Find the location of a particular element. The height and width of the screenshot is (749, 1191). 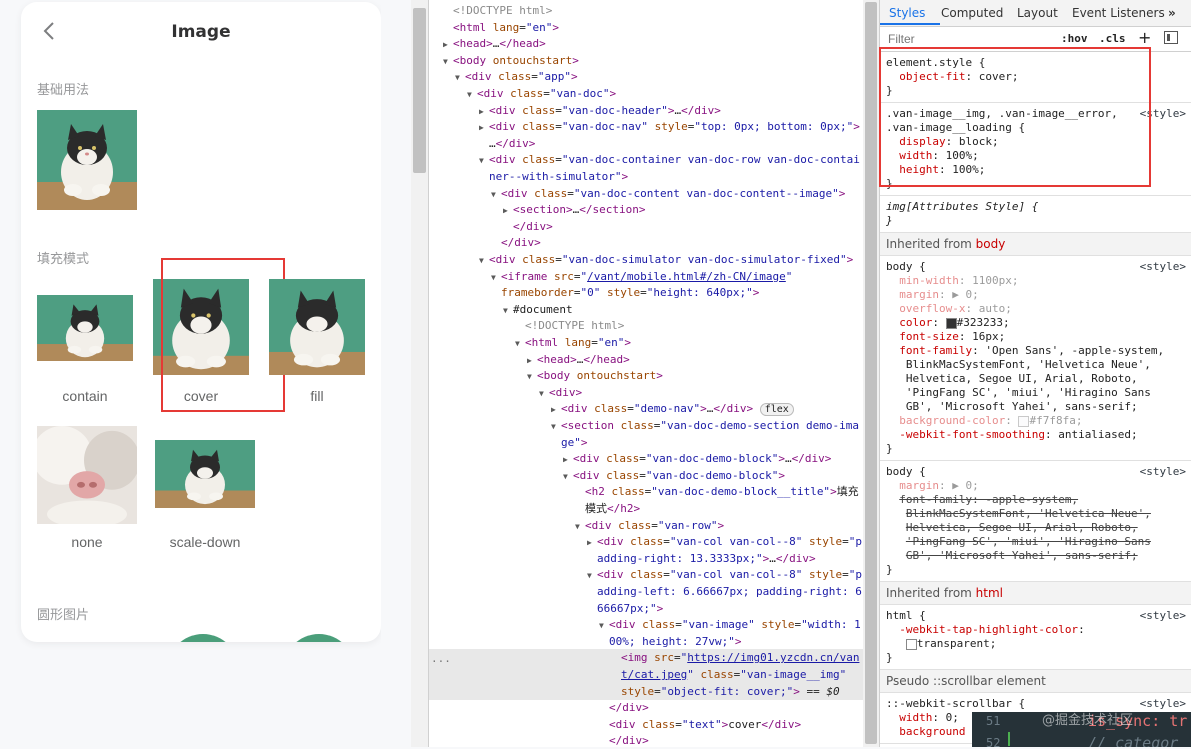

tab-styles: Styles is located at coordinates (907, 13).